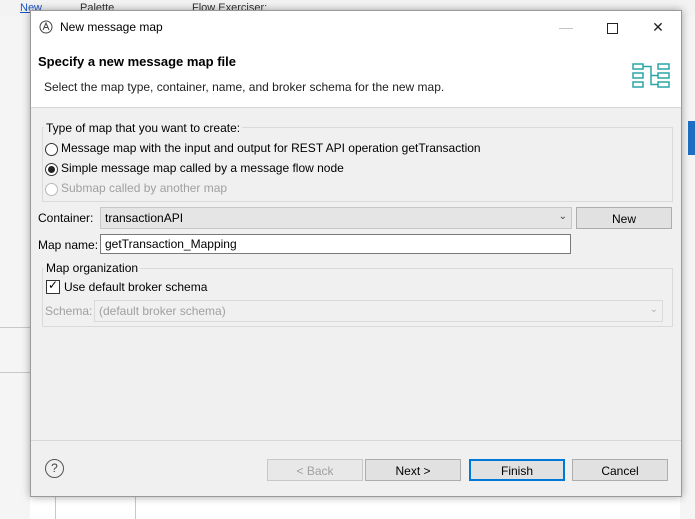  What do you see at coordinates (691, 138) in the screenshot?
I see `ide-side-tab` at bounding box center [691, 138].